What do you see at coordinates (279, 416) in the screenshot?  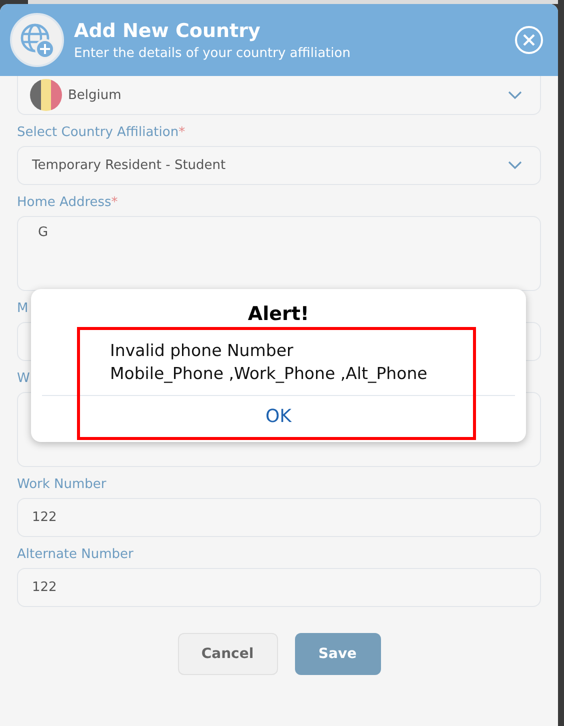 I see `ok-button: OK` at bounding box center [279, 416].